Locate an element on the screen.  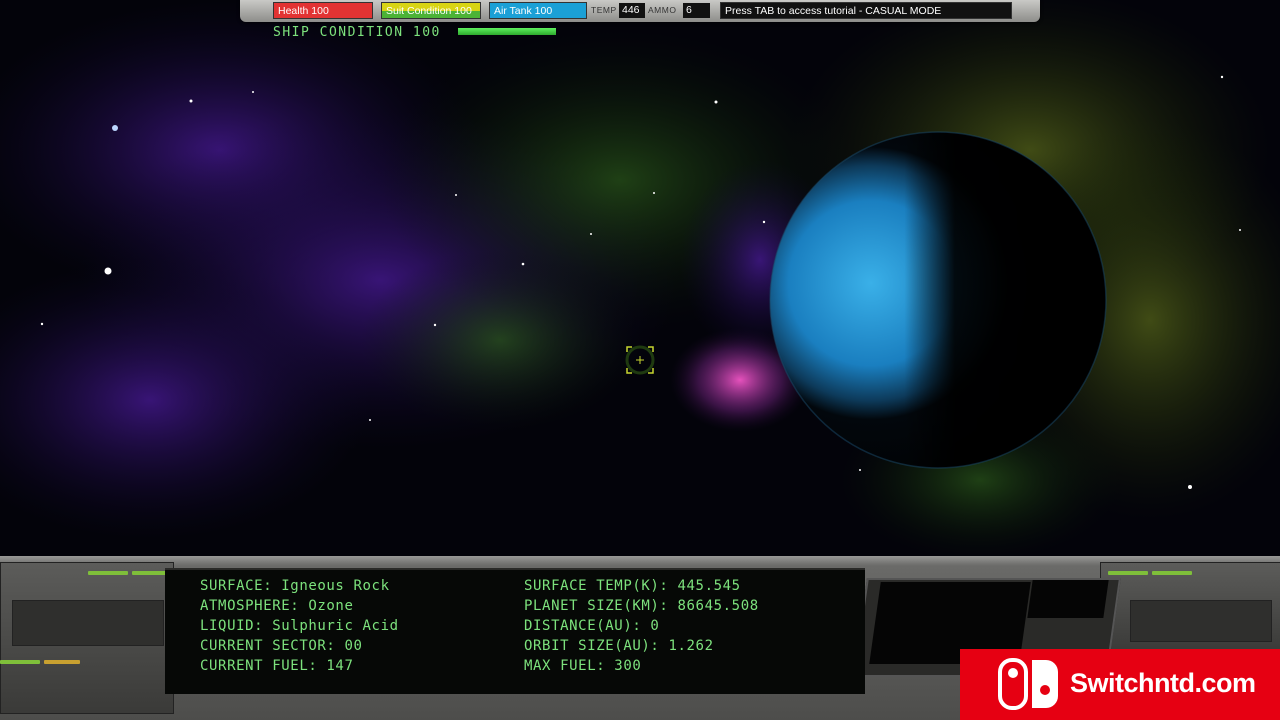
surface-readout: SURFACE: Igneous Rock is located at coordinates (295, 586).